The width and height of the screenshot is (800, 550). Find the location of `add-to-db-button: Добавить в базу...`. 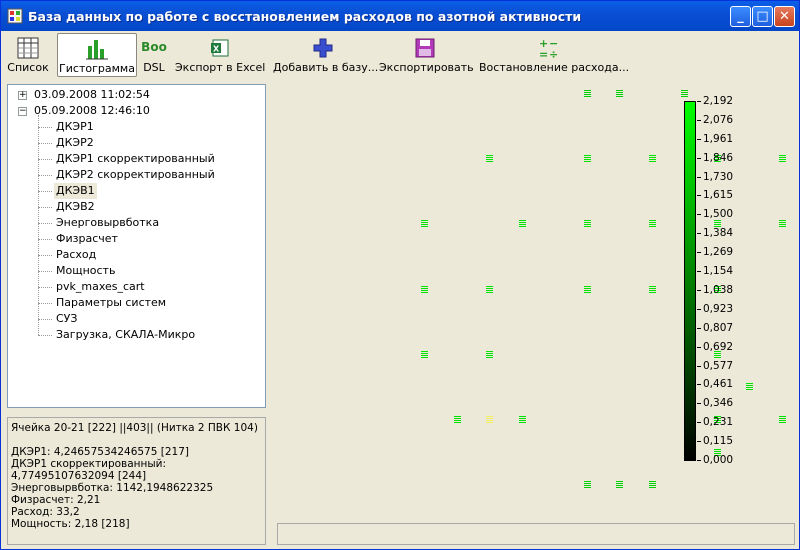

add-to-db-button: Добавить в базу... is located at coordinates (326, 55).